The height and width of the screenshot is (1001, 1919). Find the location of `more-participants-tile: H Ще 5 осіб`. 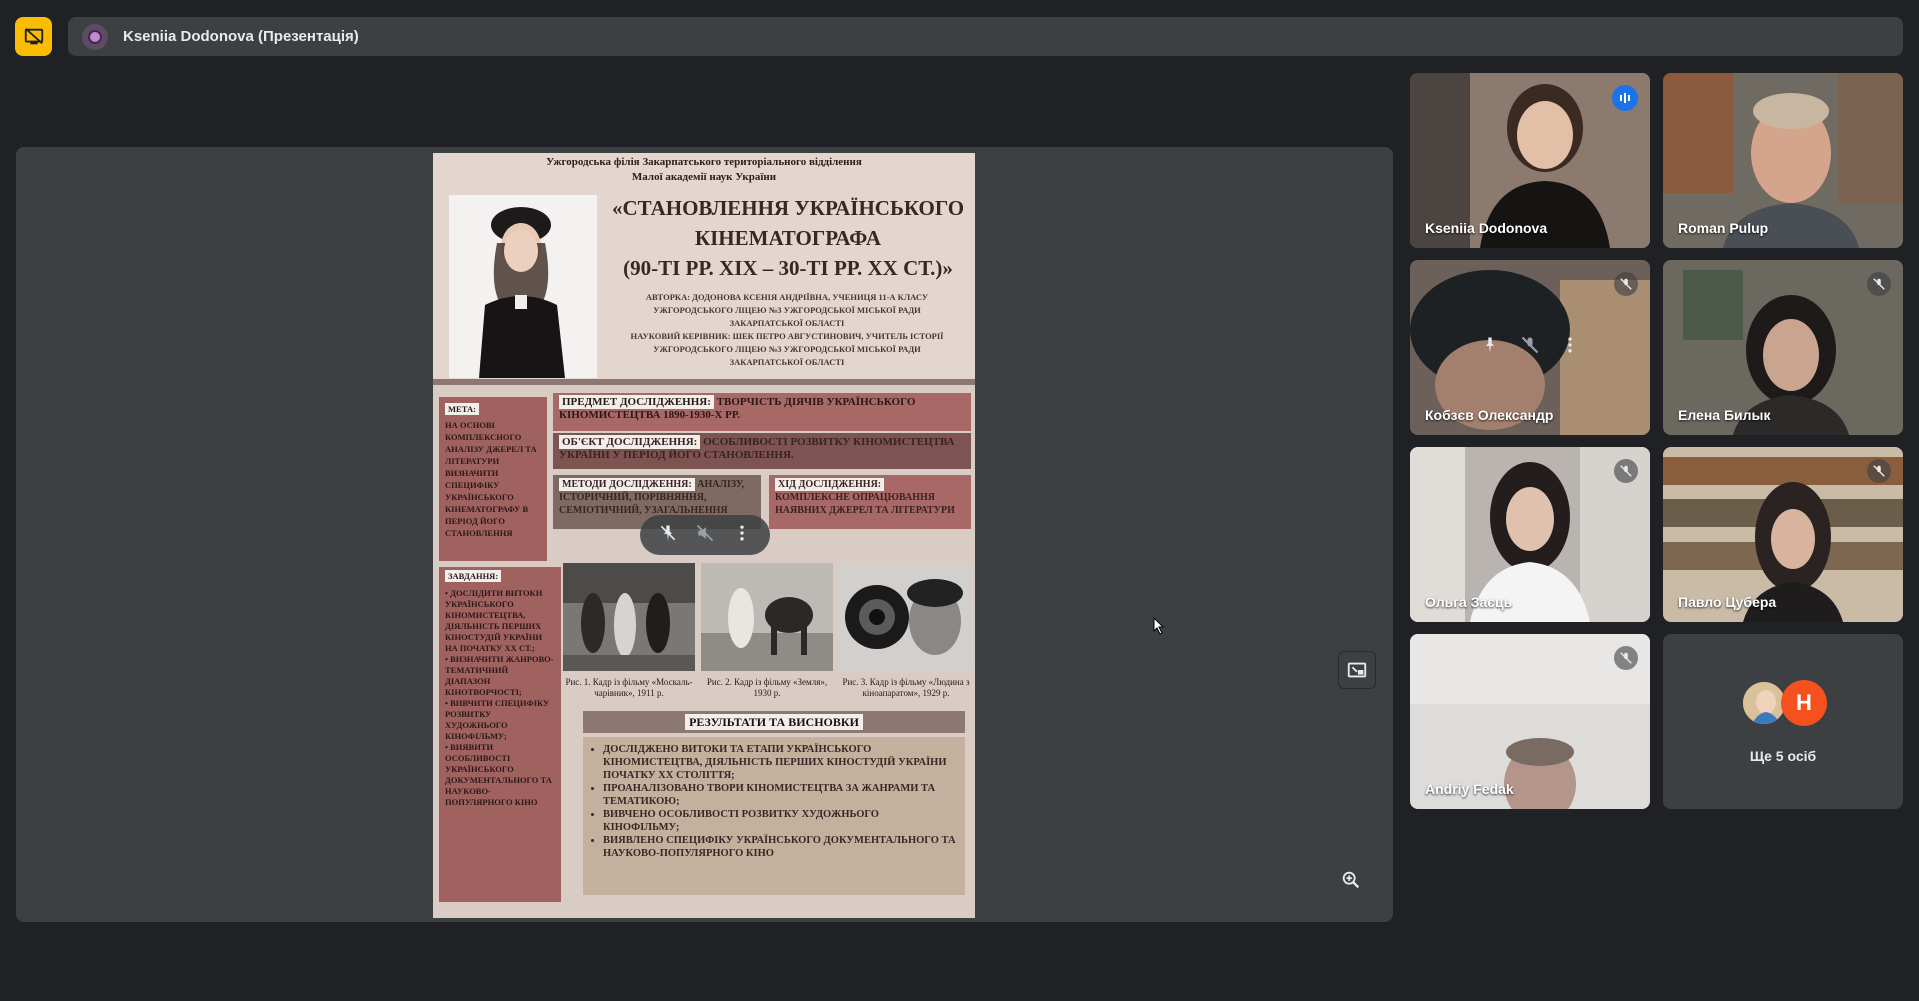

more-participants-tile: H Ще 5 осіб is located at coordinates (1783, 721).